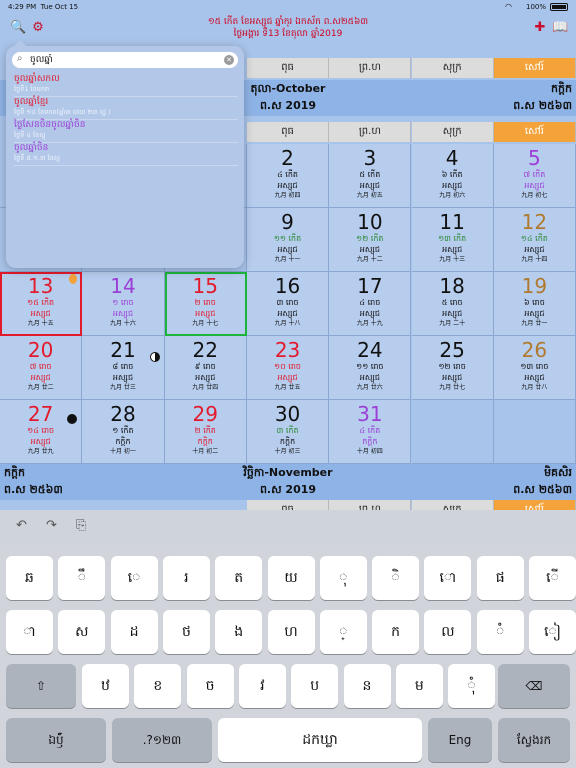 Image resolution: width=576 pixels, height=768 pixels. I want to click on november-prev-lunar-month: កក្ដិក, so click(14, 472).